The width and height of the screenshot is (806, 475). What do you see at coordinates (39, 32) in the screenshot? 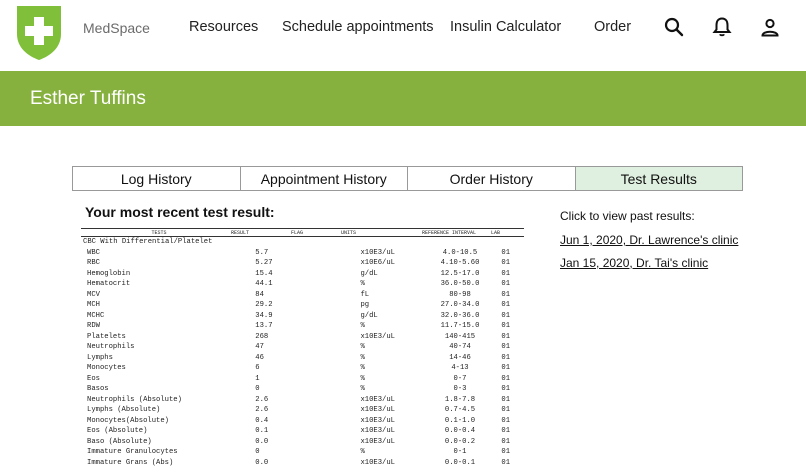
I see `medspace-logo-icon` at bounding box center [39, 32].